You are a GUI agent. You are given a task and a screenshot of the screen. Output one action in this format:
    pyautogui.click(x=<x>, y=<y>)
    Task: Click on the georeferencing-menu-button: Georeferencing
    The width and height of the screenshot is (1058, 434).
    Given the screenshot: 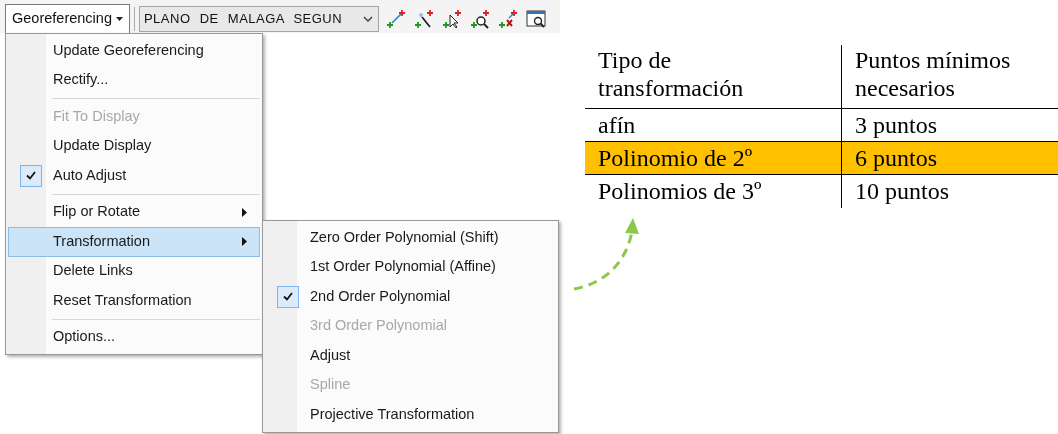 What is the action you would take?
    pyautogui.click(x=67, y=18)
    